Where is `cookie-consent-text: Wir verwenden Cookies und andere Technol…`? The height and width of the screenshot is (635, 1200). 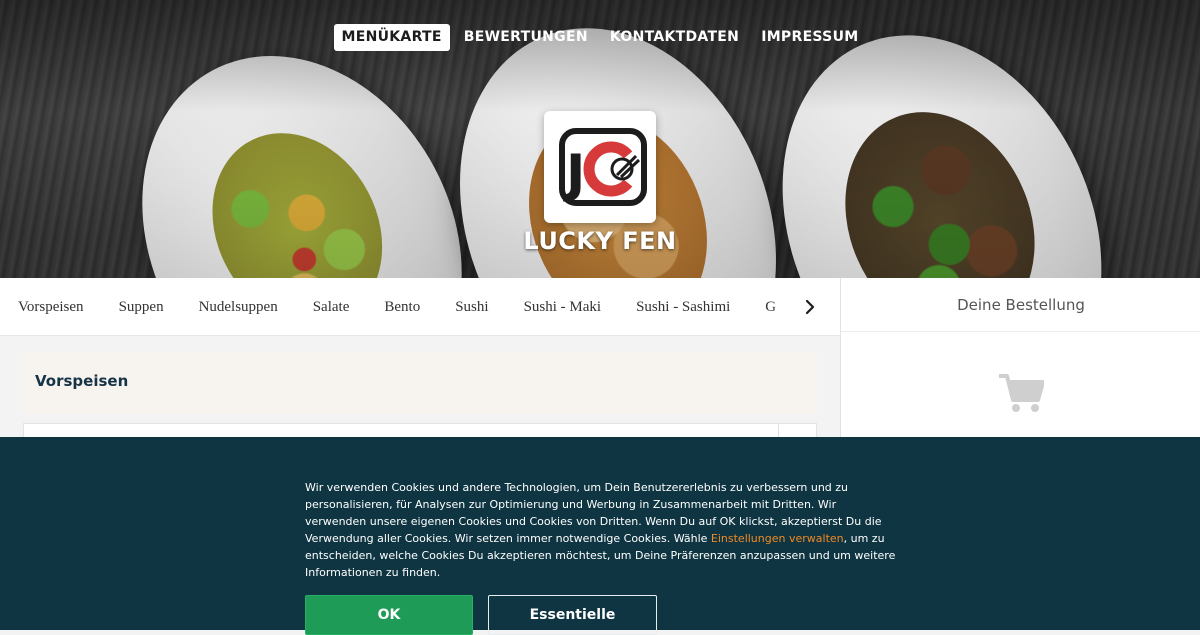
cookie-consent-text: Wir verwenden Cookies und andere Technol… is located at coordinates (600, 530).